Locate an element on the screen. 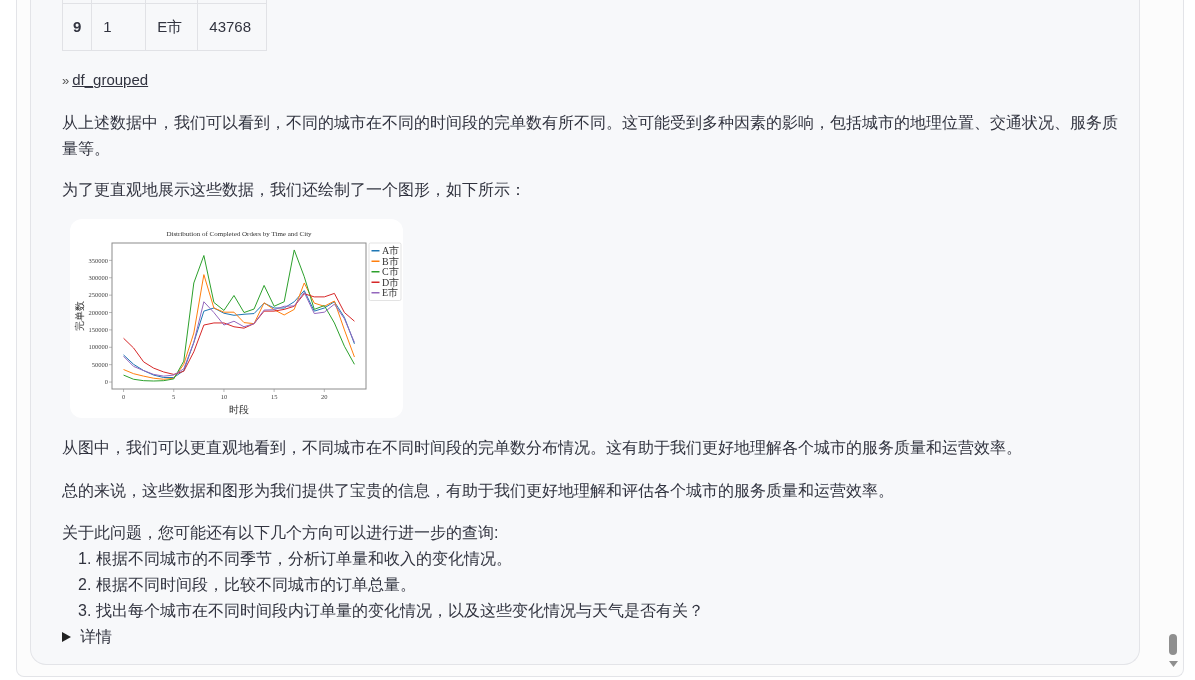 The width and height of the screenshot is (1195, 680). legend-label: D市 is located at coordinates (391, 282).